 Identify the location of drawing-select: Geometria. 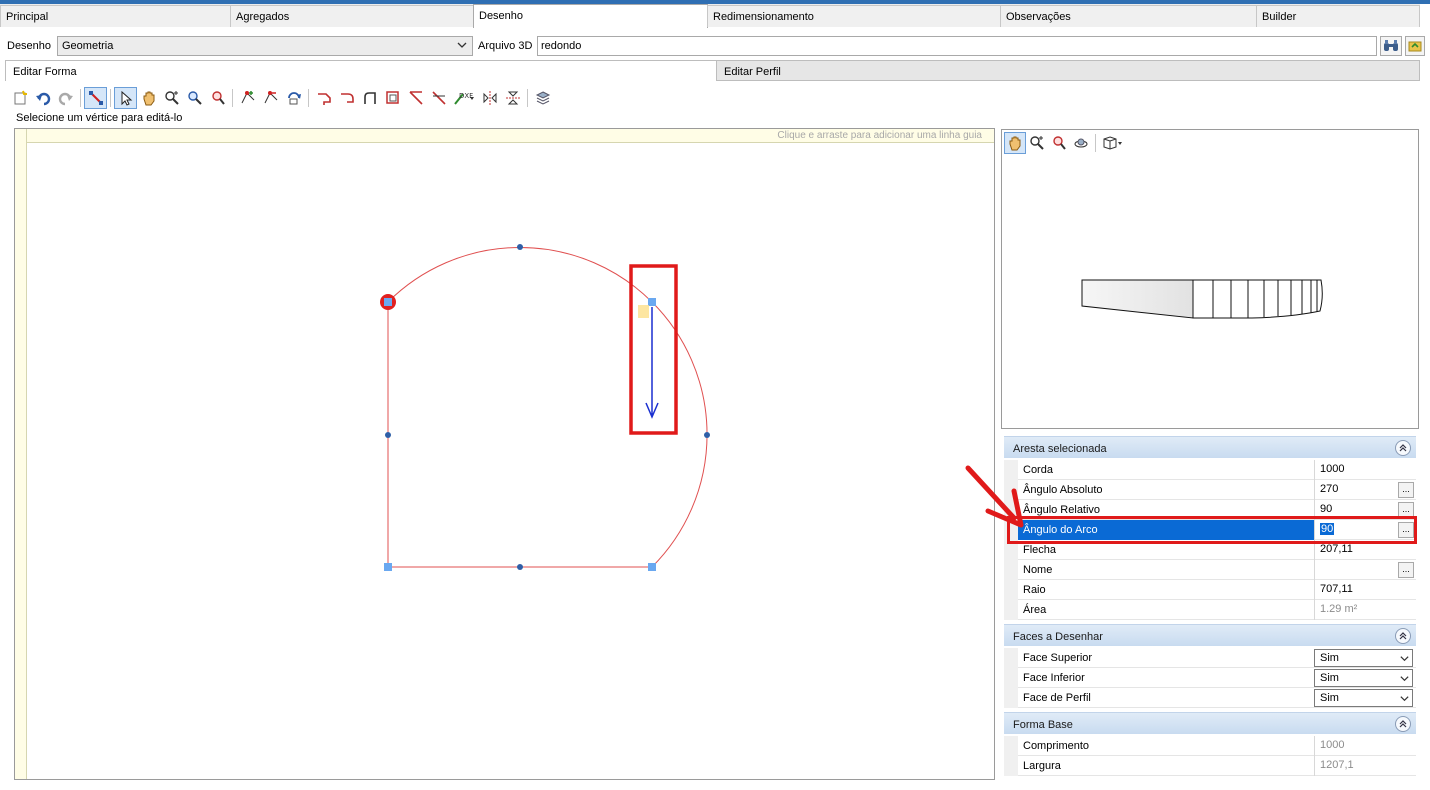
(265, 46).